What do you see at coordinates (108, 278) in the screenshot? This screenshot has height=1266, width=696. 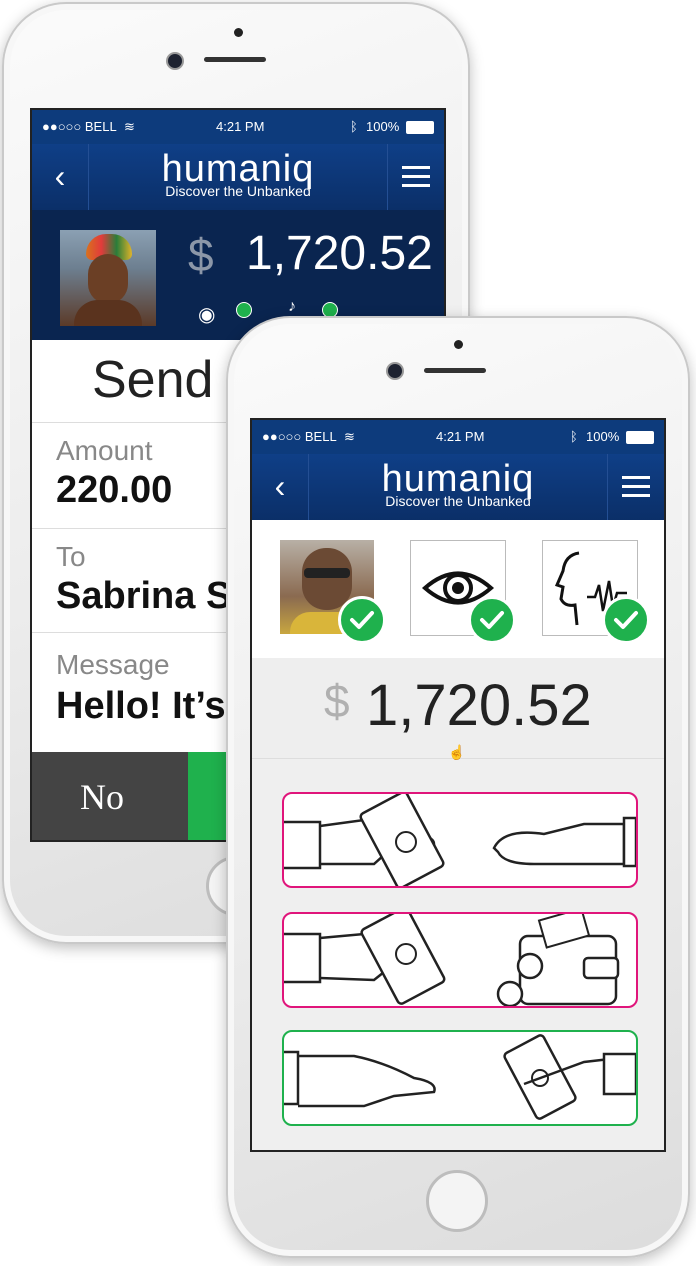 I see `avatar` at bounding box center [108, 278].